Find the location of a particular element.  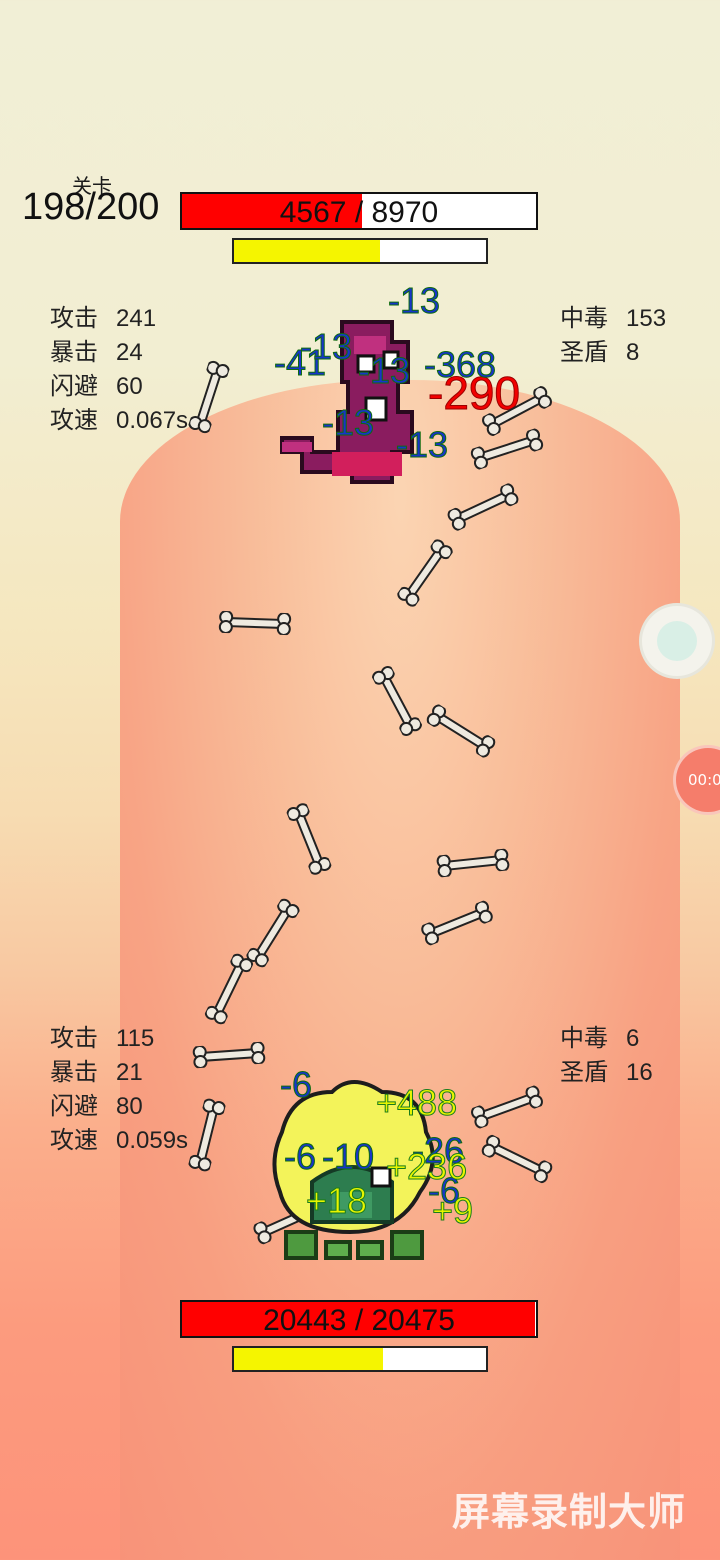

enemy-energy-fill is located at coordinates (307, 251).